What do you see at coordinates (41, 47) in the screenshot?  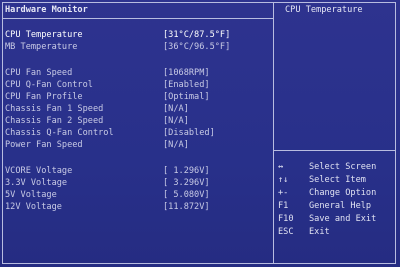 I see `setting-label: MB Temperature` at bounding box center [41, 47].